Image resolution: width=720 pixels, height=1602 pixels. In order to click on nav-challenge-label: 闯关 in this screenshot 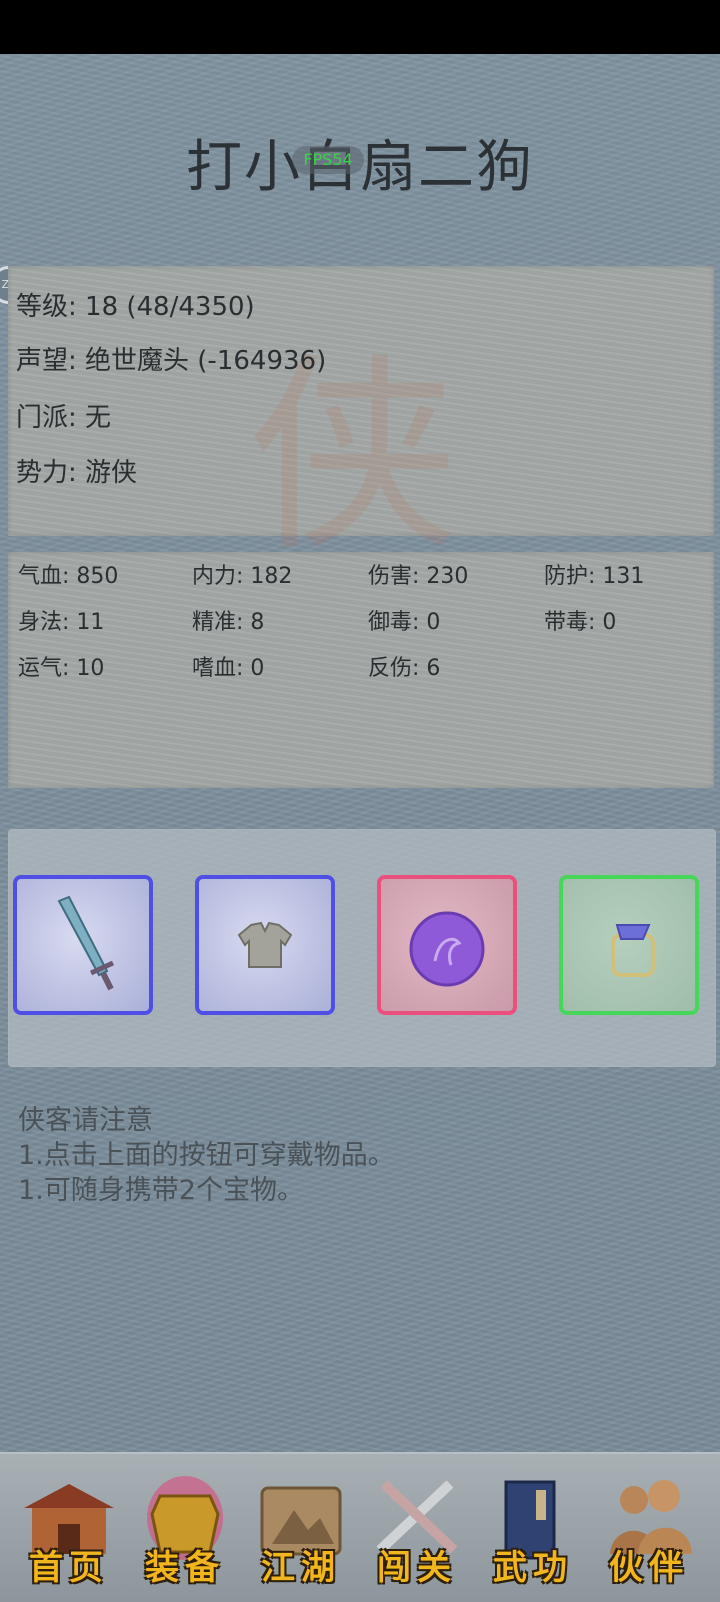, I will do `click(417, 1568)`.